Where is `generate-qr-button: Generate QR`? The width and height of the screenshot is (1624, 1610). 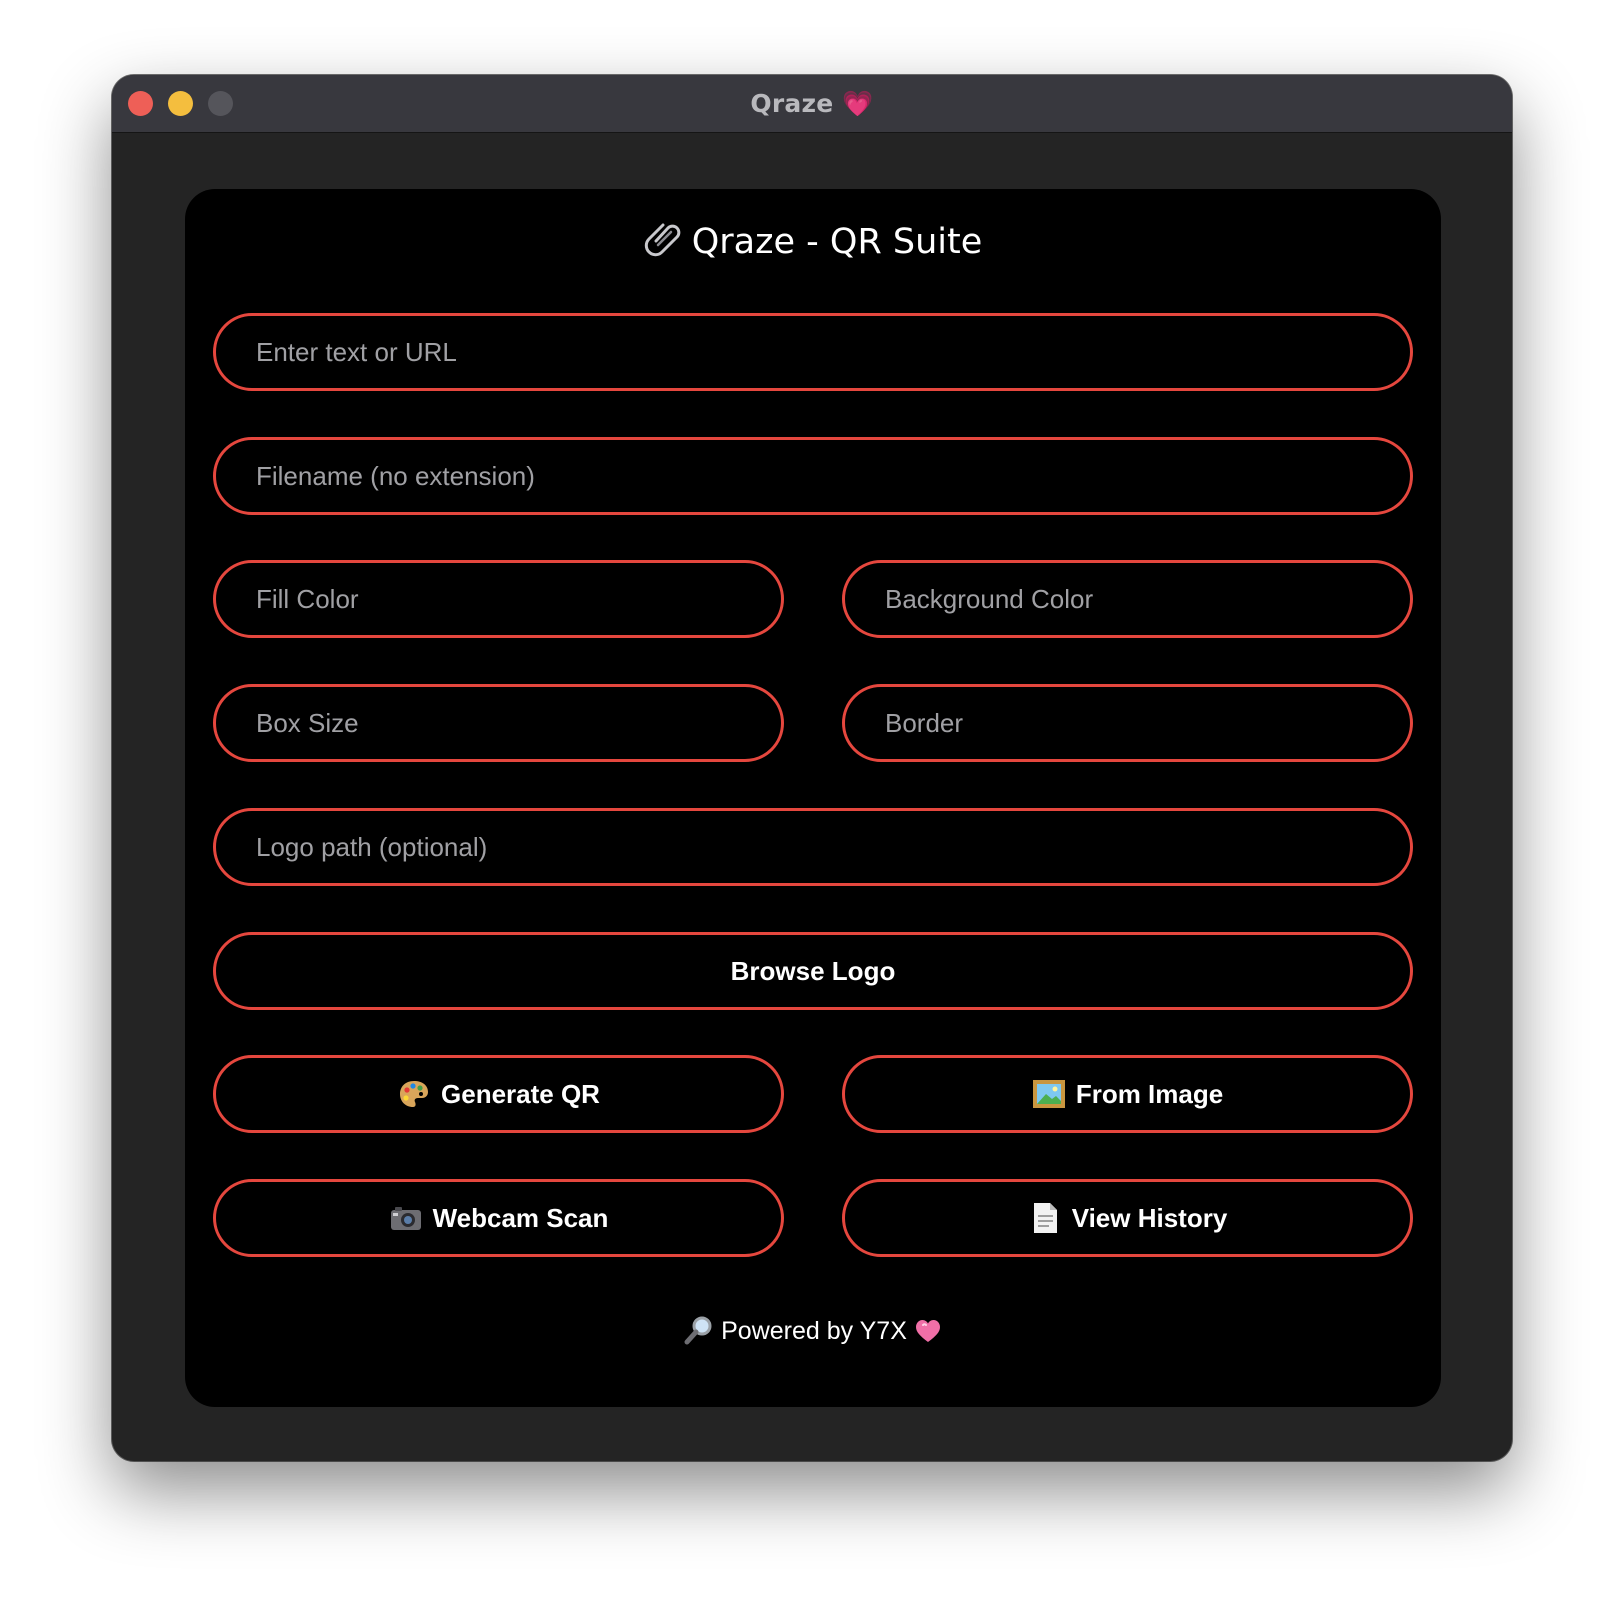
generate-qr-button: Generate QR is located at coordinates (498, 1094).